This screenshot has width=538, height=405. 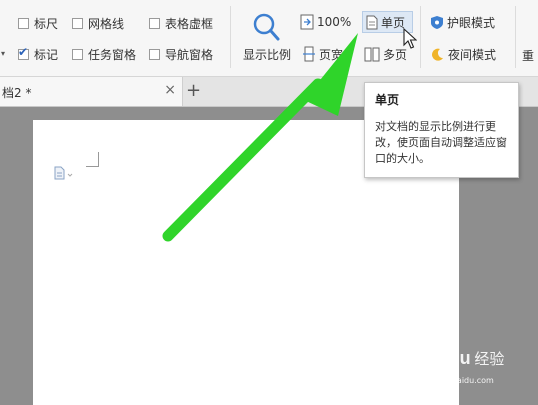 What do you see at coordinates (442, 359) in the screenshot?
I see `paw-icon: ✿` at bounding box center [442, 359].